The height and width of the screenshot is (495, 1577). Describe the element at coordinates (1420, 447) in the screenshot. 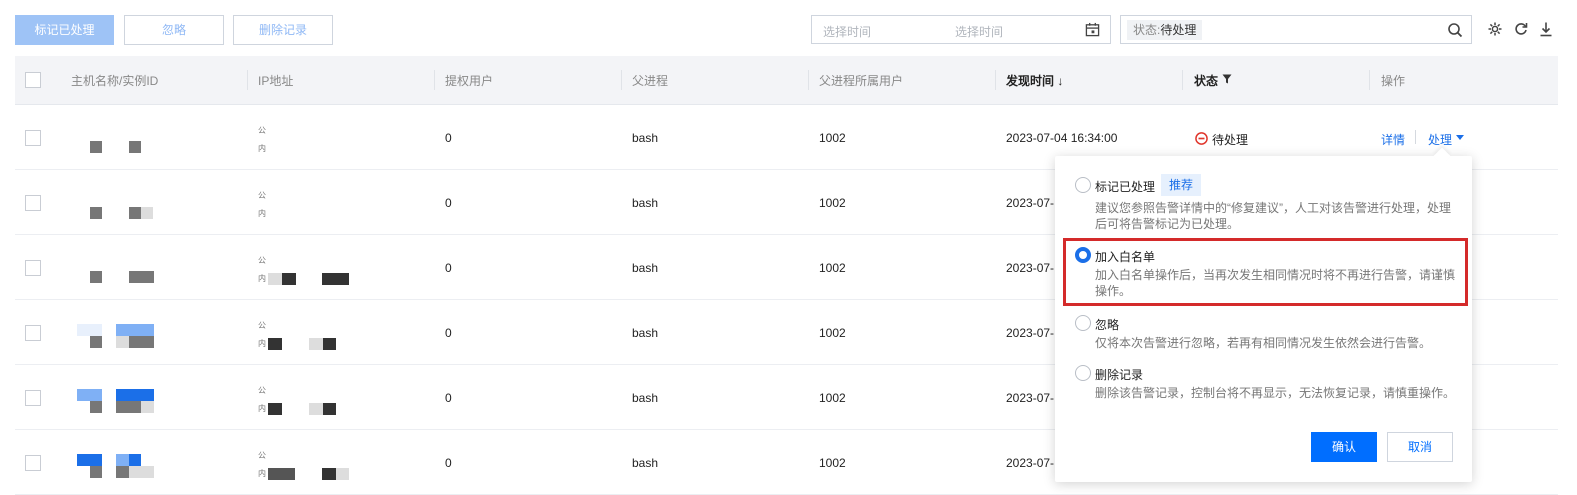

I see `cancel-button: 取消` at that location.